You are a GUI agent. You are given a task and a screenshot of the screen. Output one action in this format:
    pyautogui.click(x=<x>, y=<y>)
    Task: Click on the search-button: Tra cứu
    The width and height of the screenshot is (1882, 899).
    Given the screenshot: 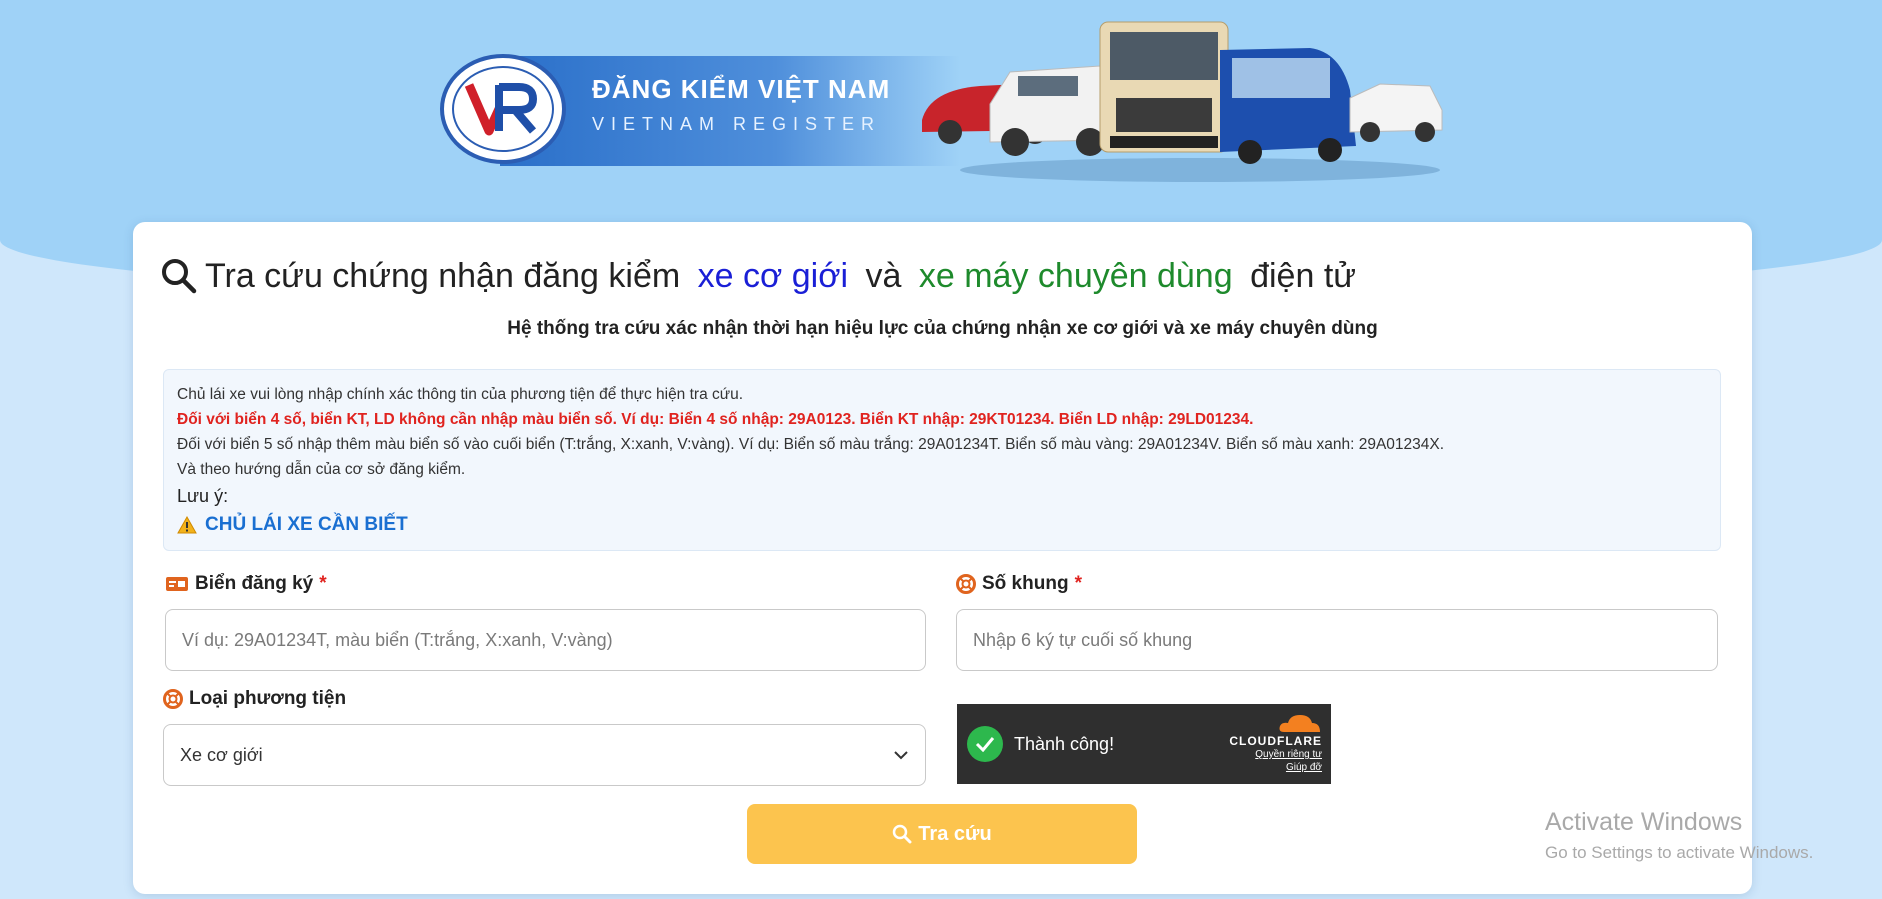 What is the action you would take?
    pyautogui.click(x=942, y=834)
    